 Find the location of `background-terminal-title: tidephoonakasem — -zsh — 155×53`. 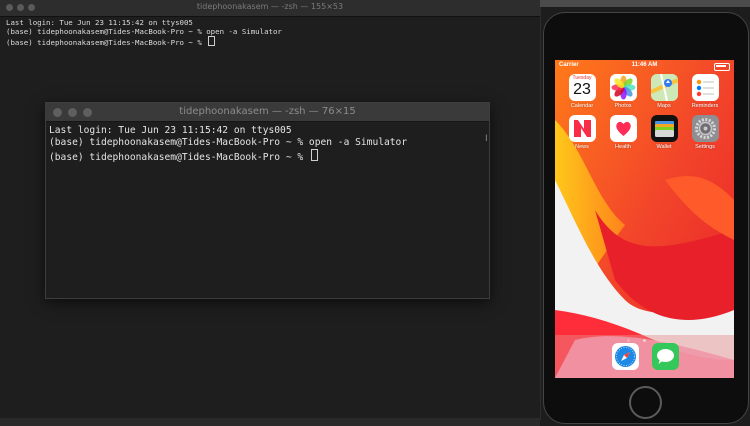

background-terminal-title: tidephoonakasem — -zsh — 155×53 is located at coordinates (270, 6).